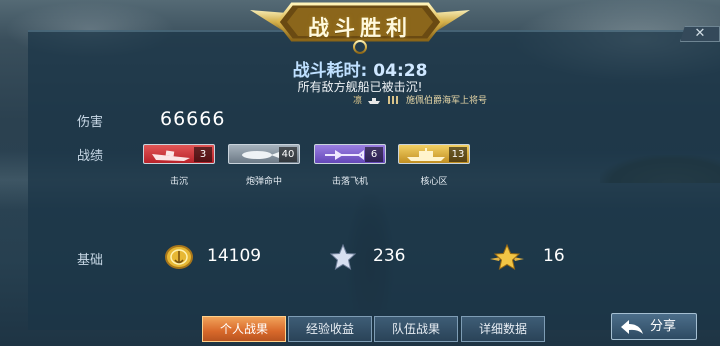 This screenshot has width=720, height=346. I want to click on share-button-label: 分享, so click(663, 326).